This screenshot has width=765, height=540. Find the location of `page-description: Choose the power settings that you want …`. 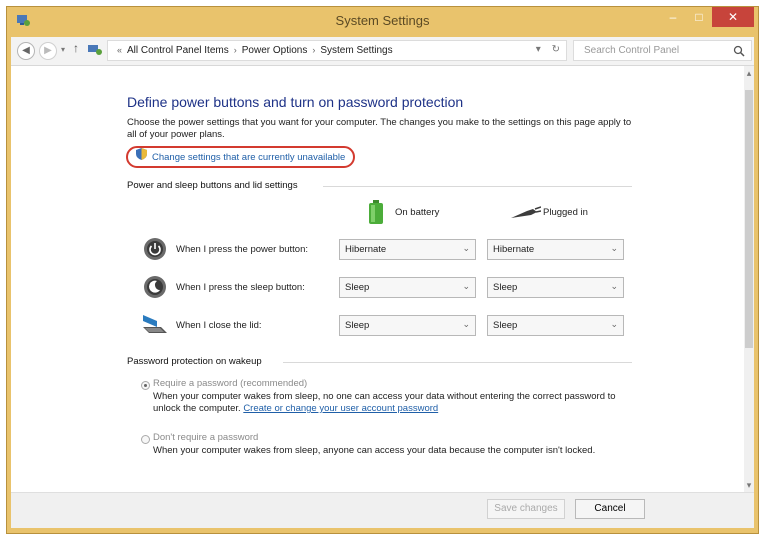

page-description: Choose the power settings that you want … is located at coordinates (379, 128).